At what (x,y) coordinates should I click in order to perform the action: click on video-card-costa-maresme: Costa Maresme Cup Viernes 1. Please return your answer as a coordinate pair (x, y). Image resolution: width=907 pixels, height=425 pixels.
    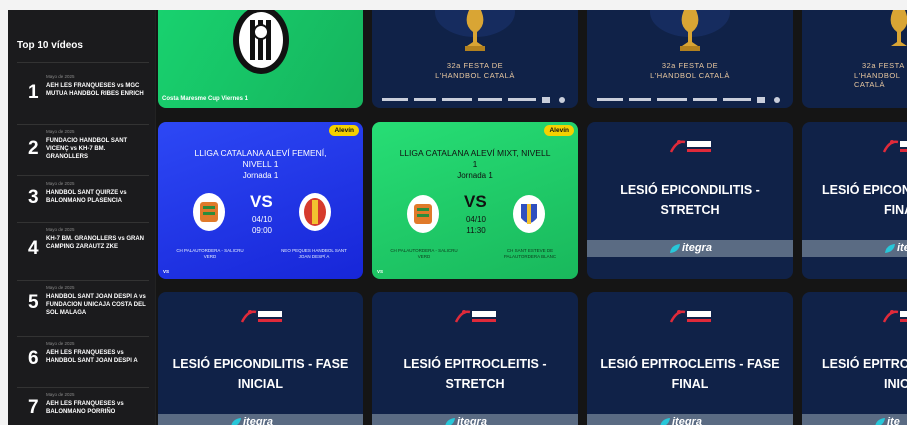
    Looking at the image, I should click on (260, 59).